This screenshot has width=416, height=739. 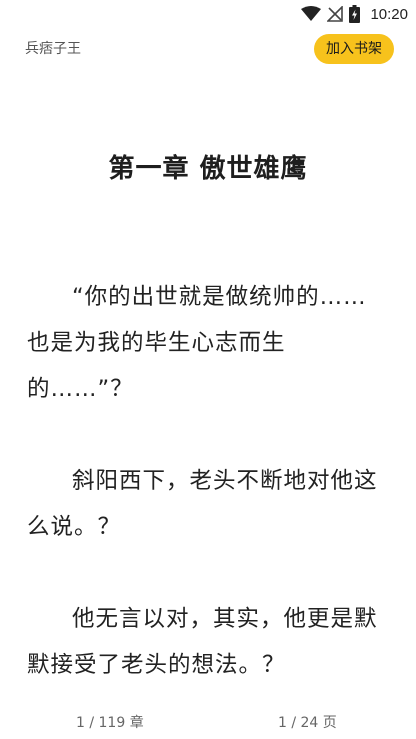 I want to click on chapter-title: 第一章 傲世雄鹰, so click(x=208, y=169).